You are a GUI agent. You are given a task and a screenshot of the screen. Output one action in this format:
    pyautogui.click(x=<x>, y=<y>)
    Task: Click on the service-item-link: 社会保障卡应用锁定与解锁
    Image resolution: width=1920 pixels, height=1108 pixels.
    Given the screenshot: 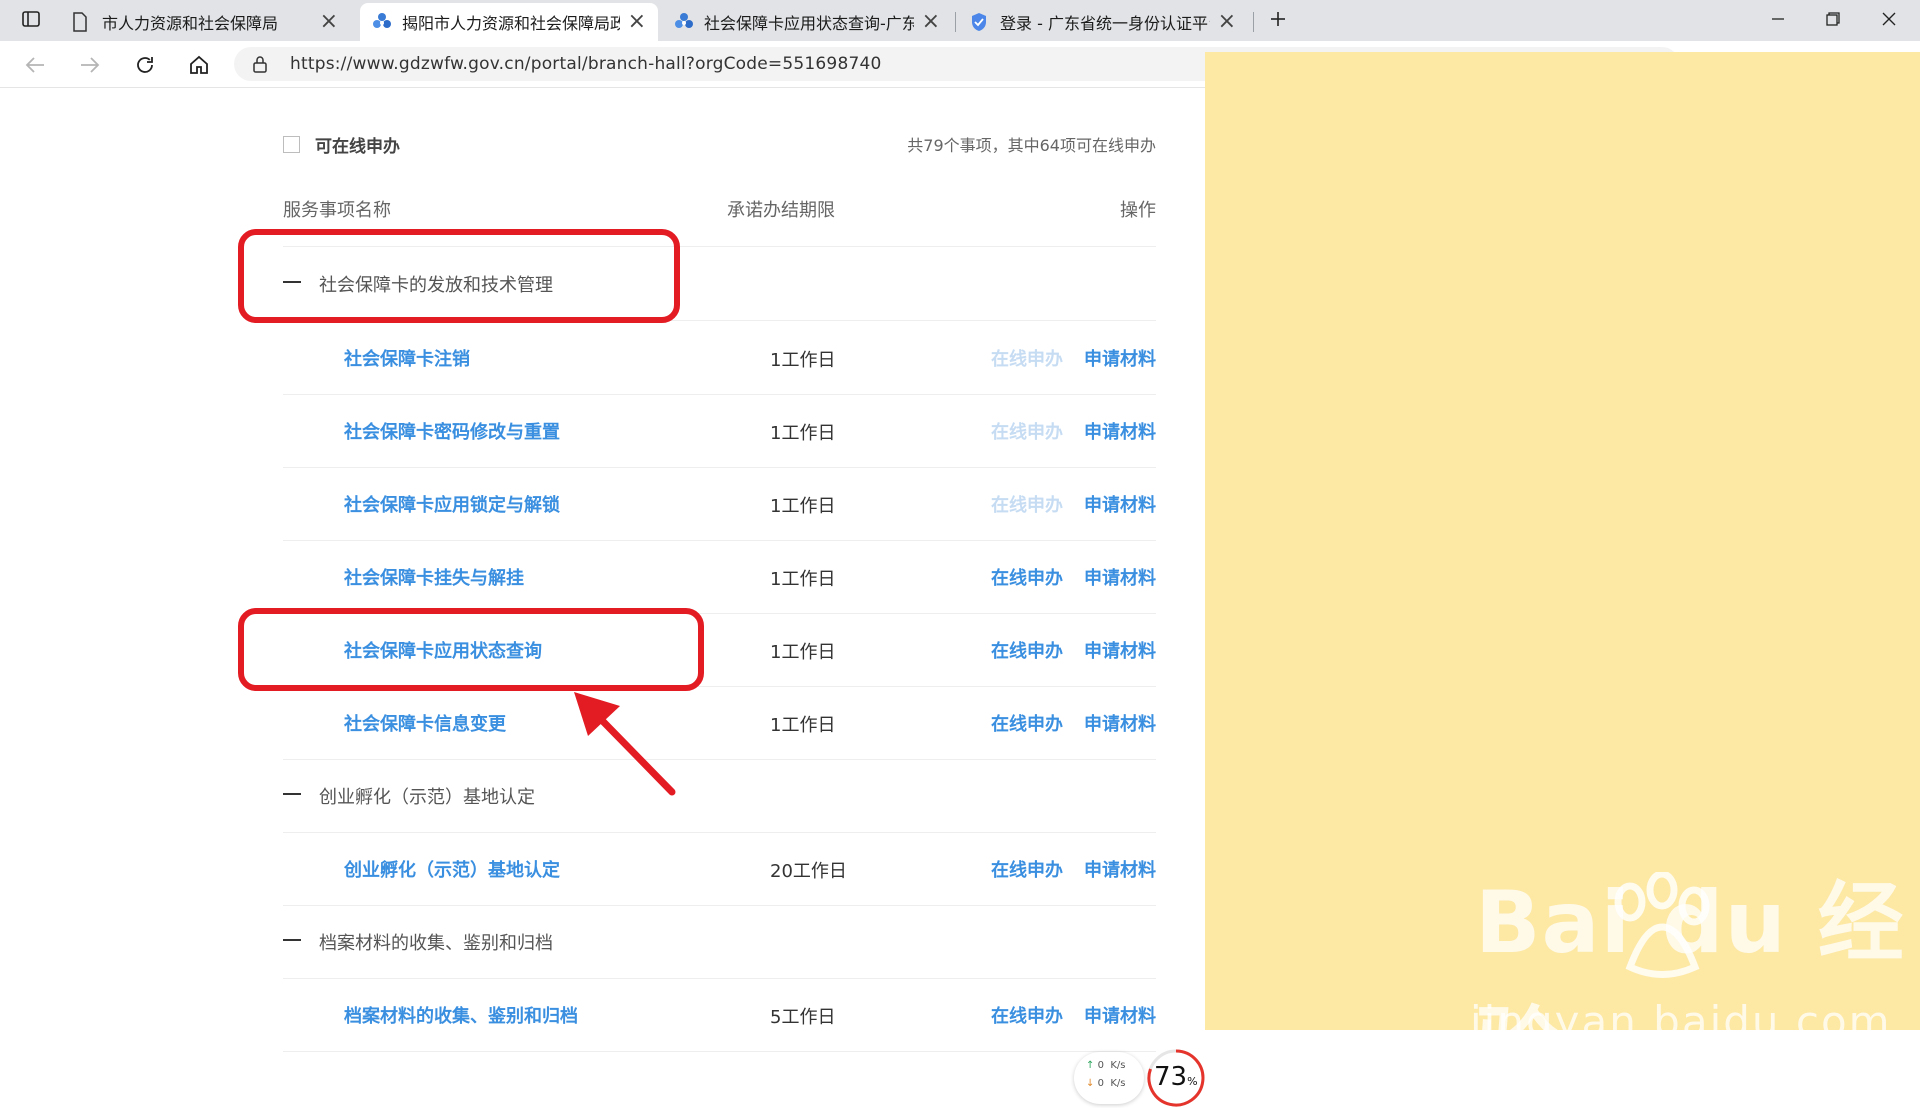 What is the action you would take?
    pyautogui.click(x=452, y=504)
    